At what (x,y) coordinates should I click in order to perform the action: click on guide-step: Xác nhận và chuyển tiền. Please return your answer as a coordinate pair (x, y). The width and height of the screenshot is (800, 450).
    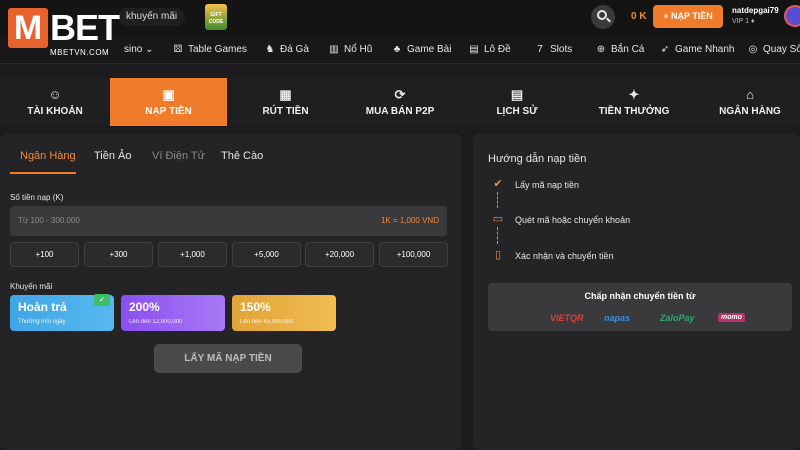
    Looking at the image, I should click on (564, 256).